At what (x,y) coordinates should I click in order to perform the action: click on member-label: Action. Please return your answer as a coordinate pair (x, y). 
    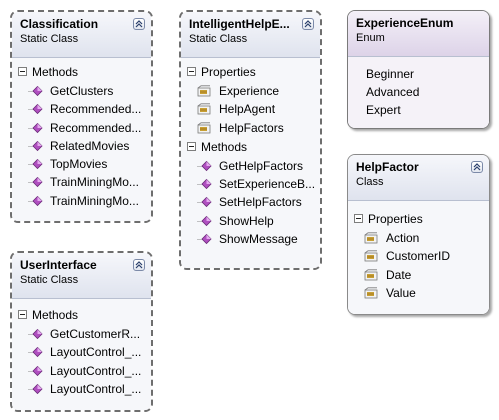
    Looking at the image, I should click on (403, 238).